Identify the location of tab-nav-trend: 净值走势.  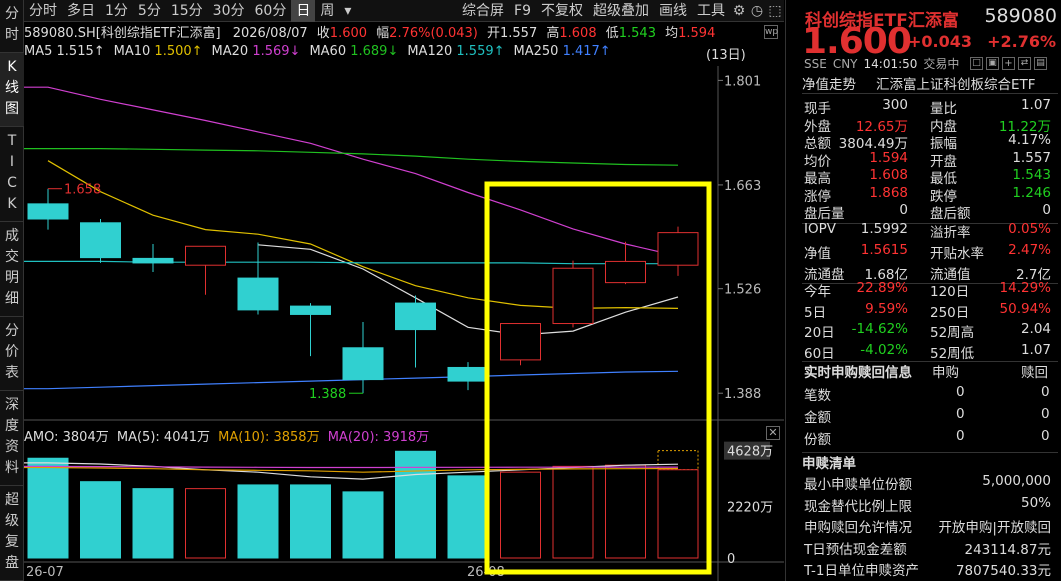
(829, 83).